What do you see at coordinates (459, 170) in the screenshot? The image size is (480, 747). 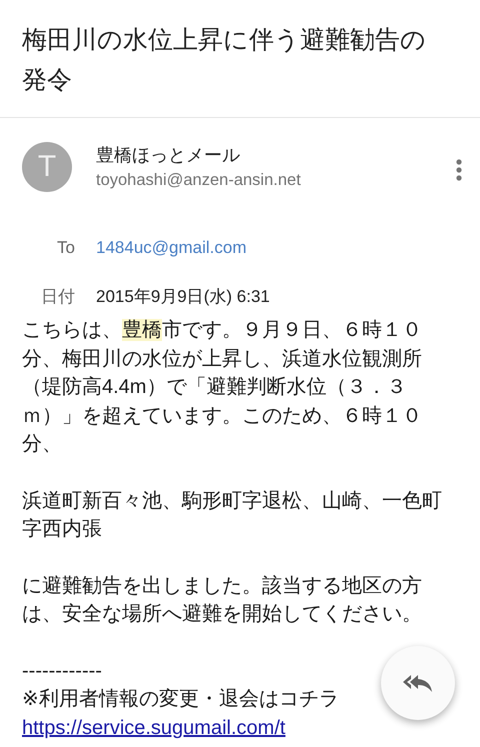 I see `more-menu-icon` at bounding box center [459, 170].